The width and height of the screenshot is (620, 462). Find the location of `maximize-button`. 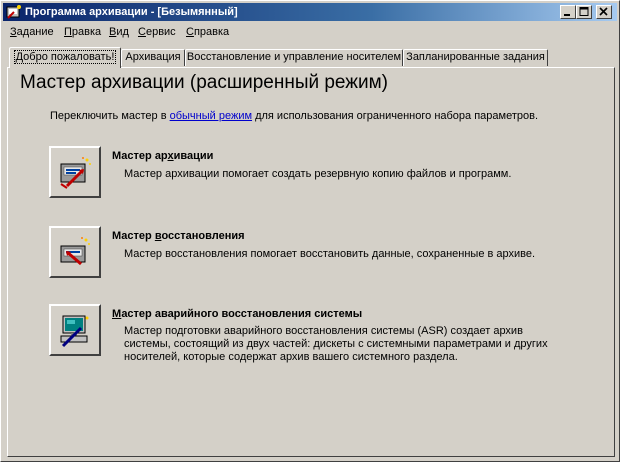

maximize-button is located at coordinates (584, 12).